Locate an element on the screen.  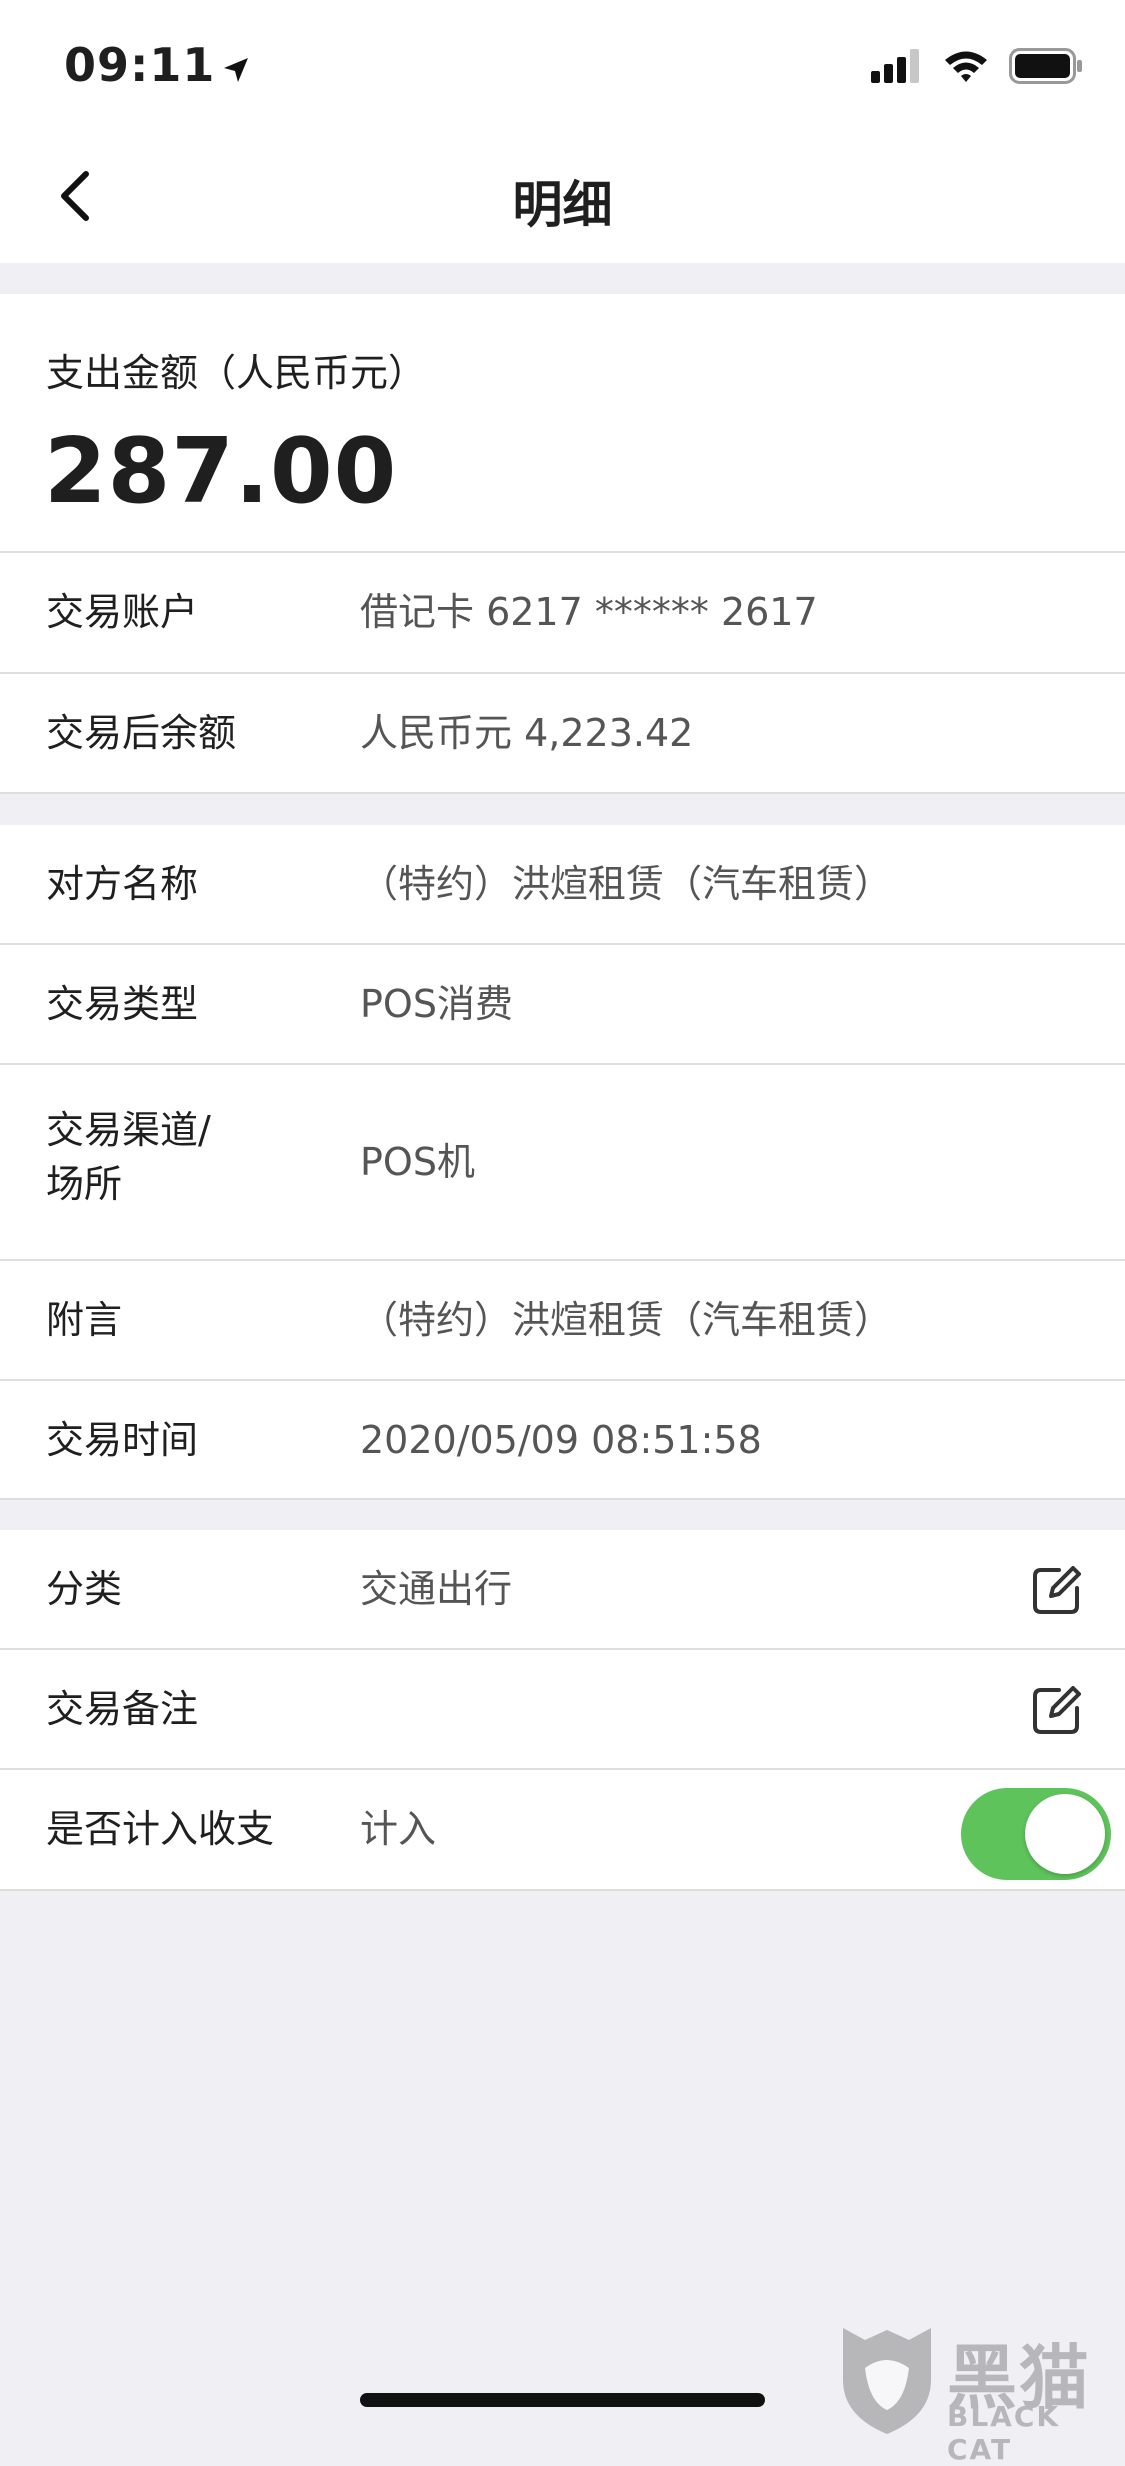
row-label: 分类 is located at coordinates (84, 1589).